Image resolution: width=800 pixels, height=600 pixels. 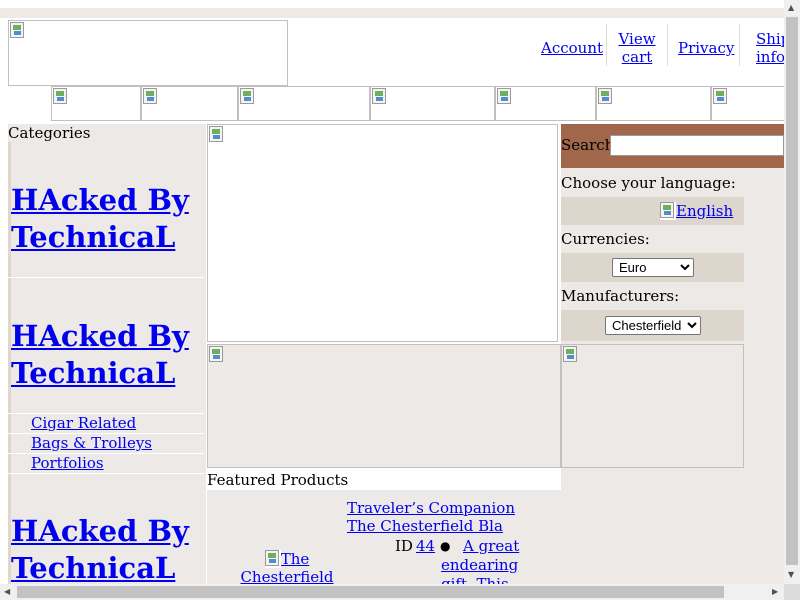 What do you see at coordinates (431, 508) in the screenshot?
I see `featured-product-title-link: Traveler’s Companion` at bounding box center [431, 508].